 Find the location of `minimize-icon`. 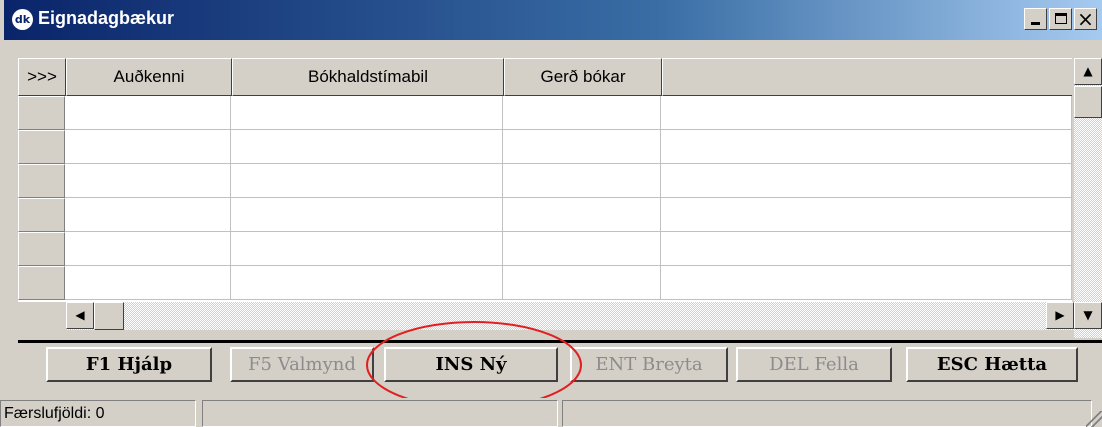

minimize-icon is located at coordinates (1035, 23).